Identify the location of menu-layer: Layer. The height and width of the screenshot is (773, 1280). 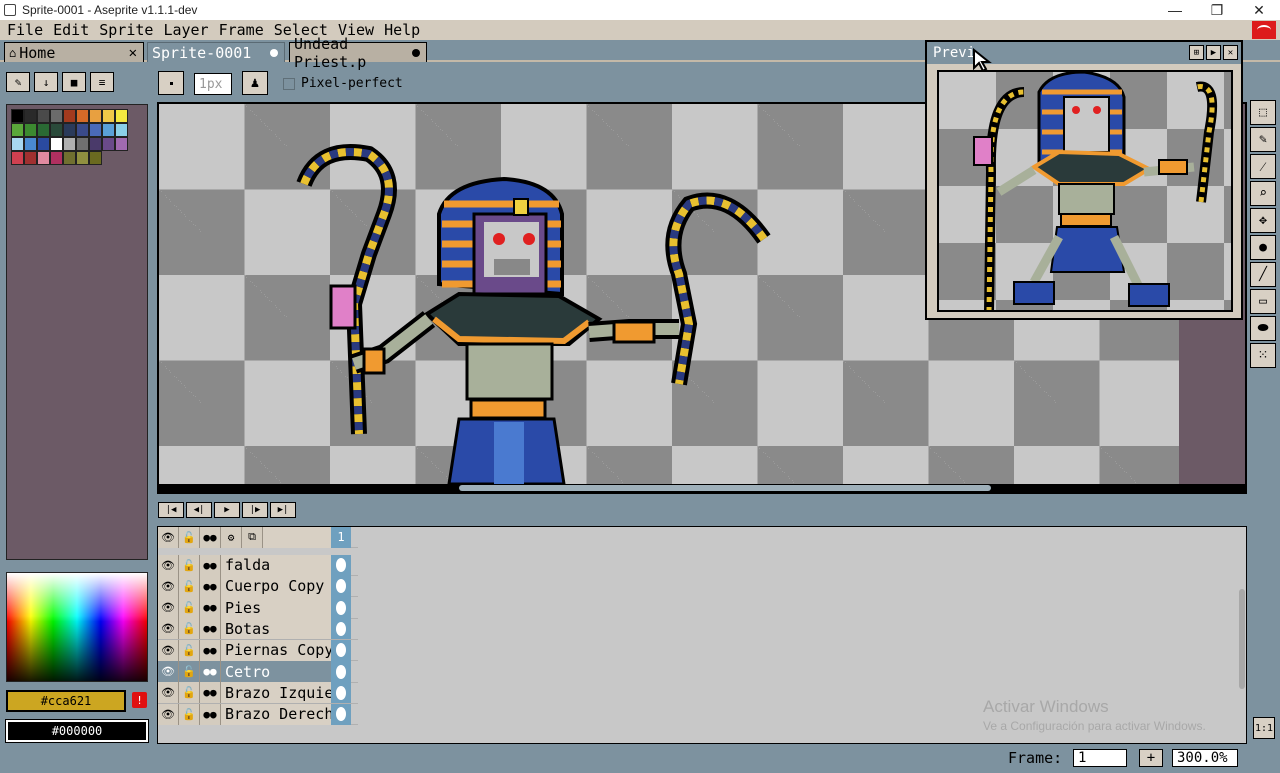
(185, 30).